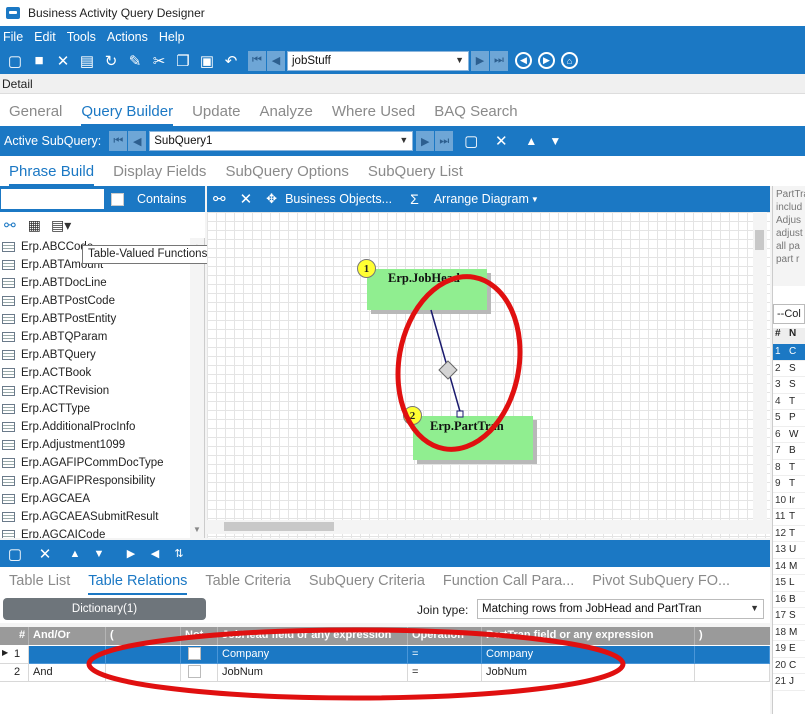 This screenshot has width=805, height=714. I want to click on prev-record-icon: ◀, so click(276, 60).